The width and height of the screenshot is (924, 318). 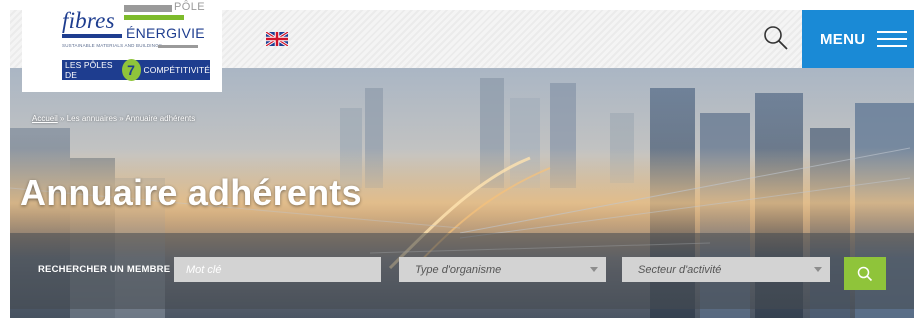 What do you see at coordinates (107, 269) in the screenshot?
I see `search-label: RECHERCHER UN MEMBRE :` at bounding box center [107, 269].